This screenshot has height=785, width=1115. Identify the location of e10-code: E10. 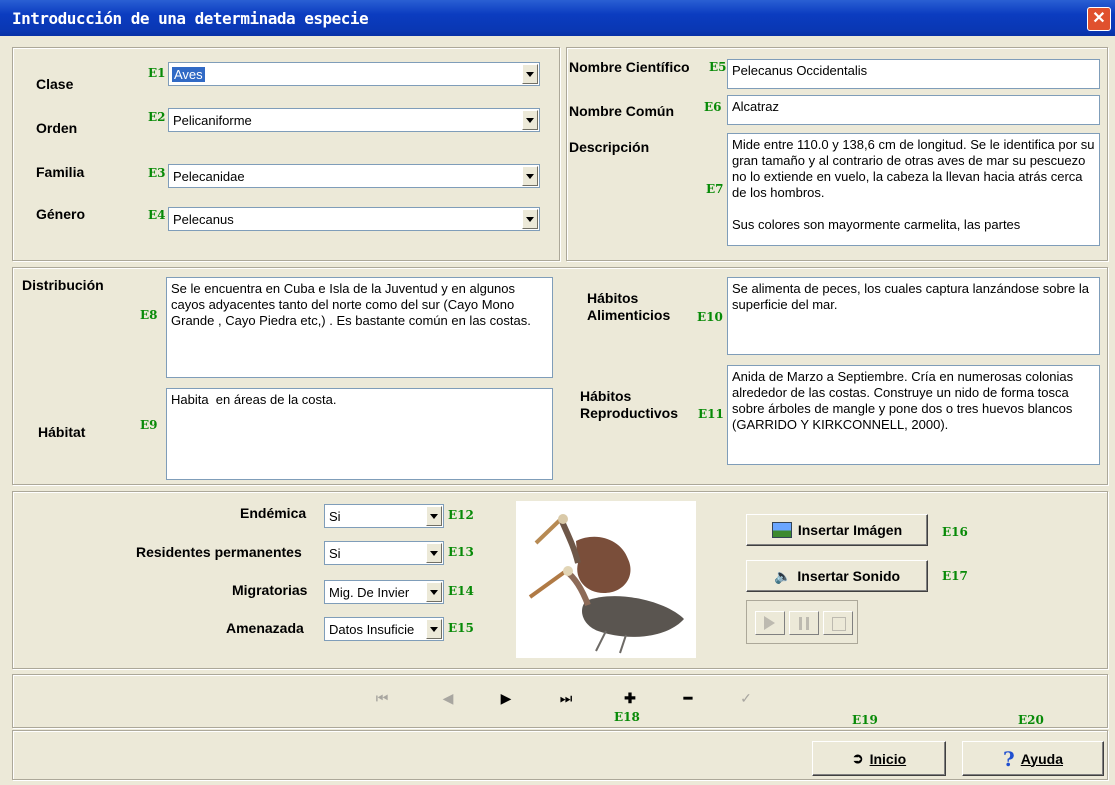
(710, 317).